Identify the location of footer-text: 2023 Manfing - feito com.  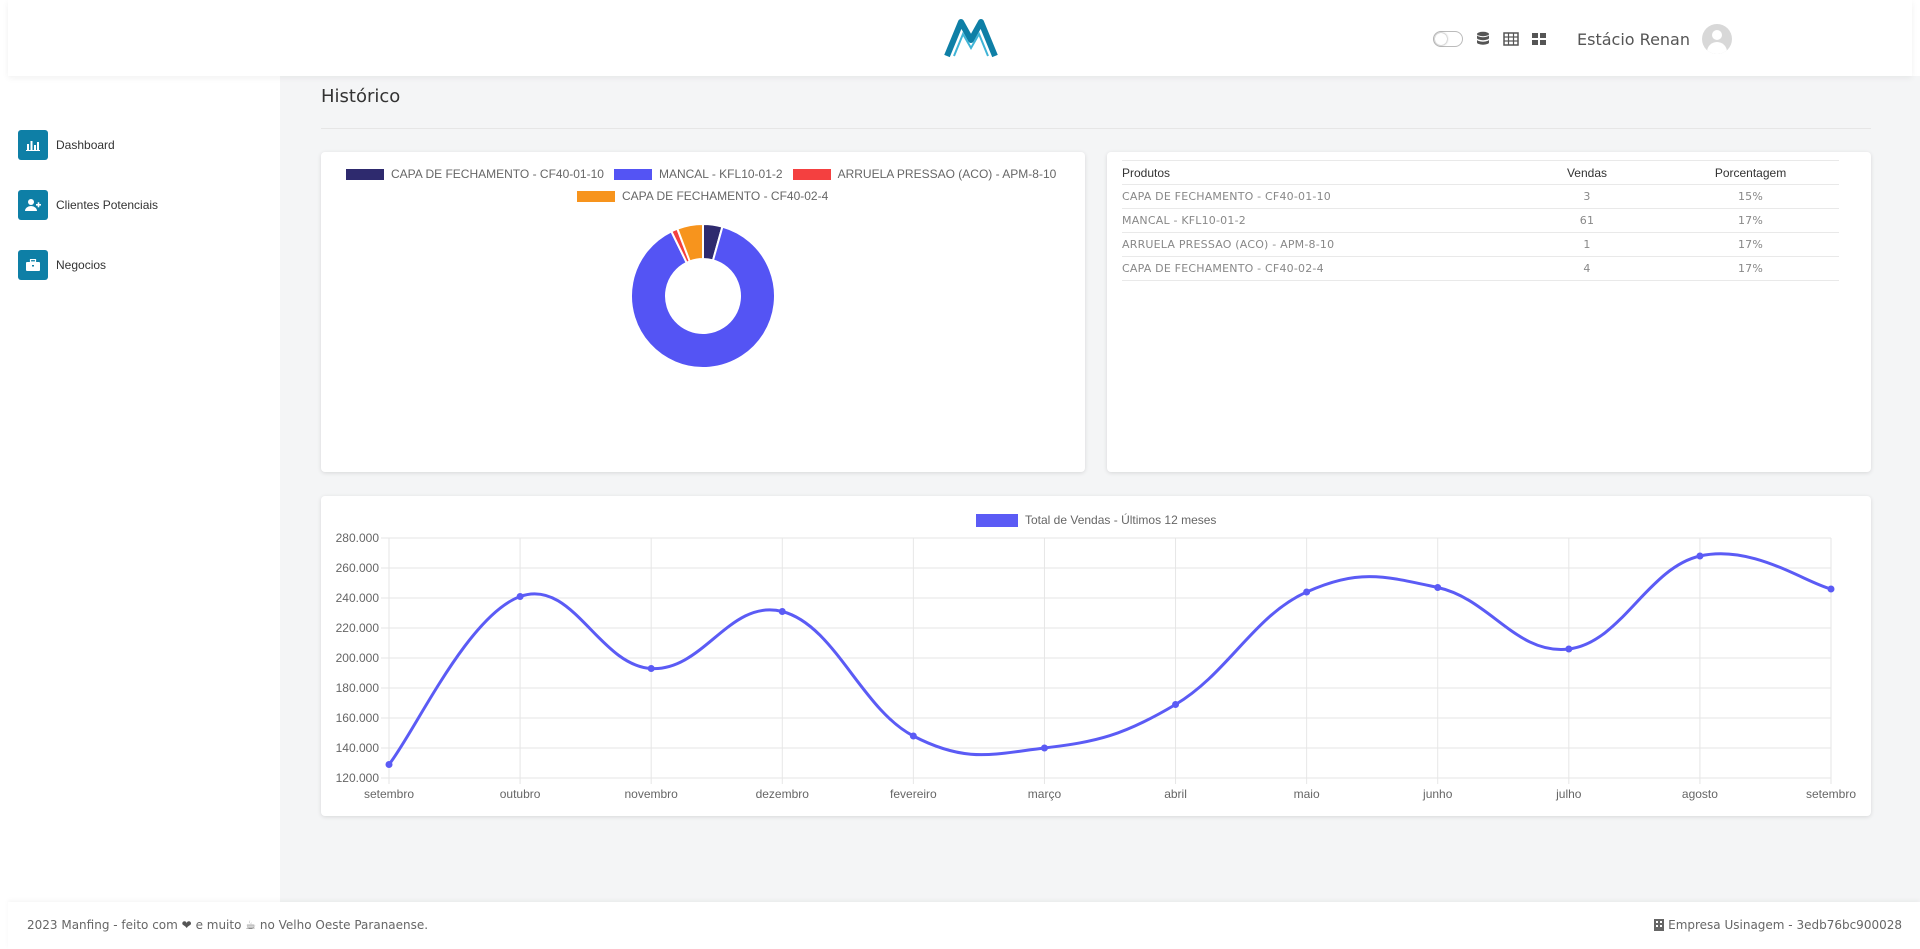
(102, 925).